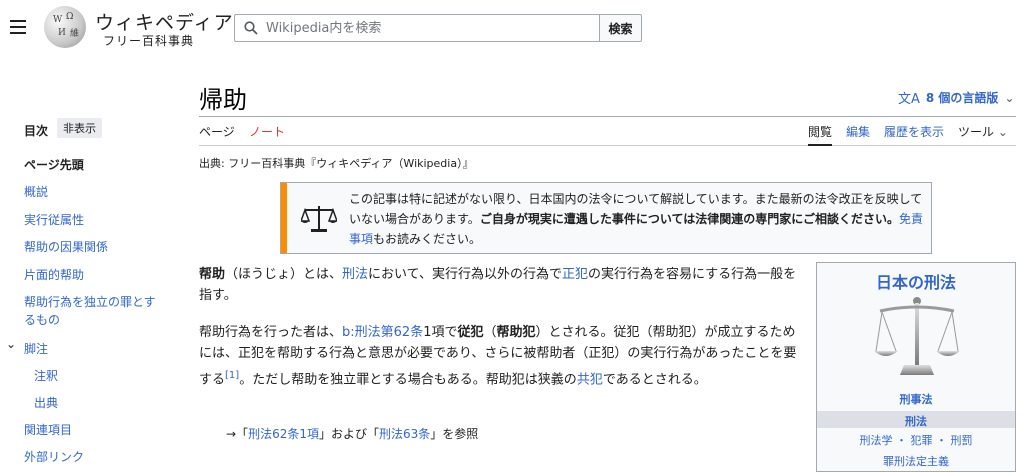 This screenshot has width=1024, height=472. I want to click on search-box, so click(417, 28).